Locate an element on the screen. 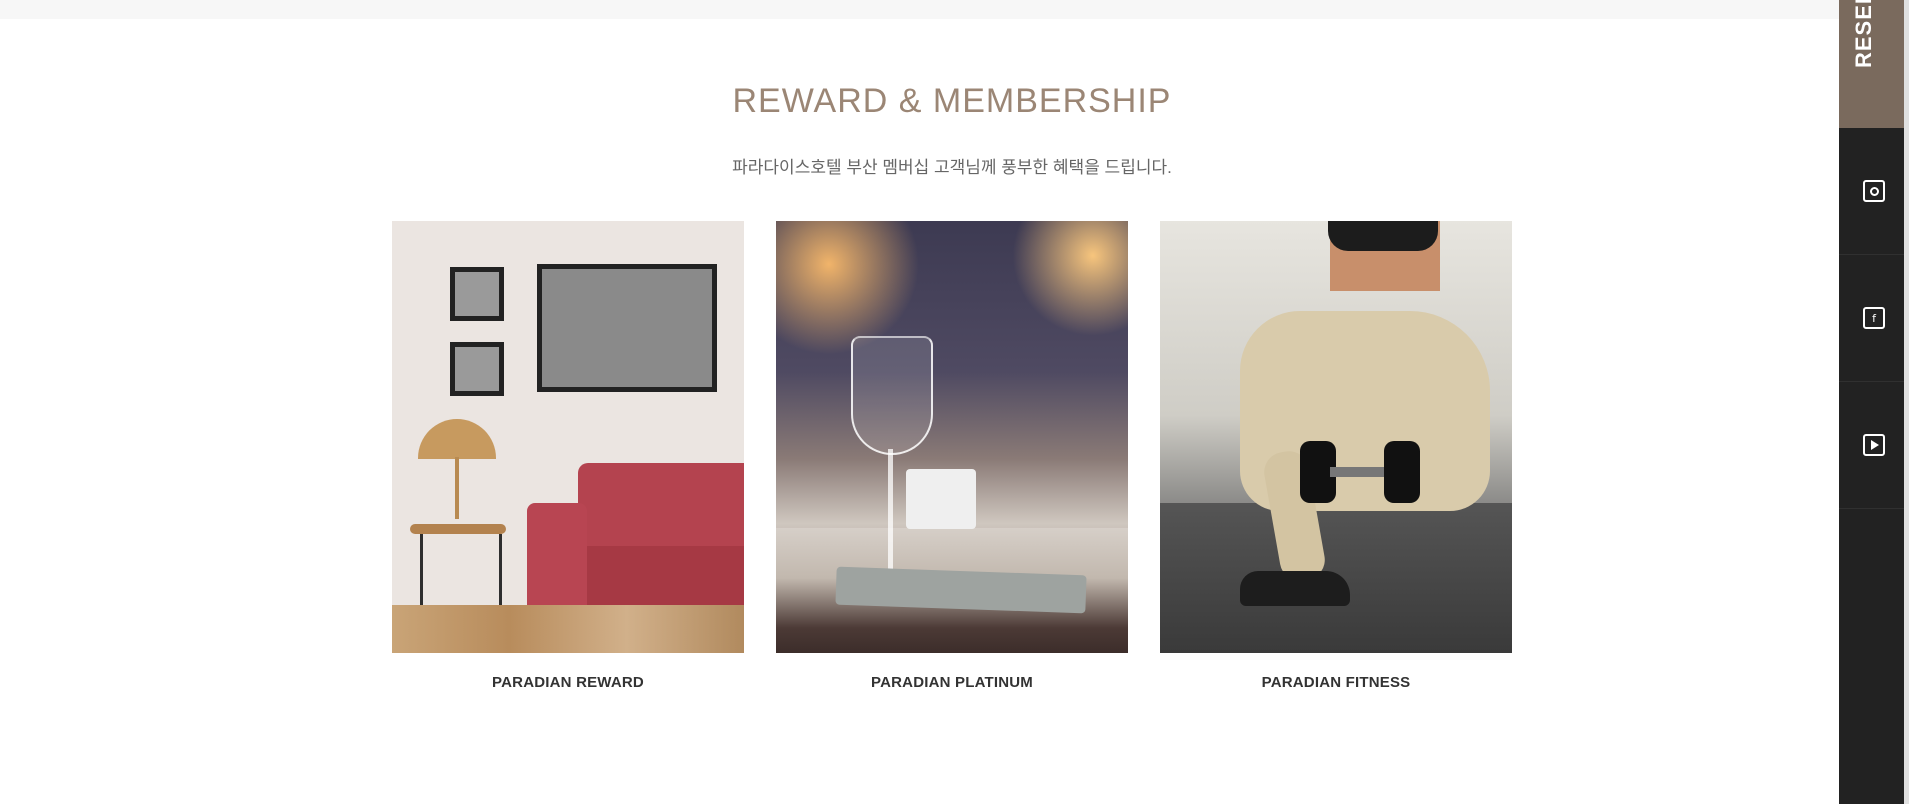 Image resolution: width=1909 pixels, height=804 pixels. wine-glass-photo is located at coordinates (952, 437).